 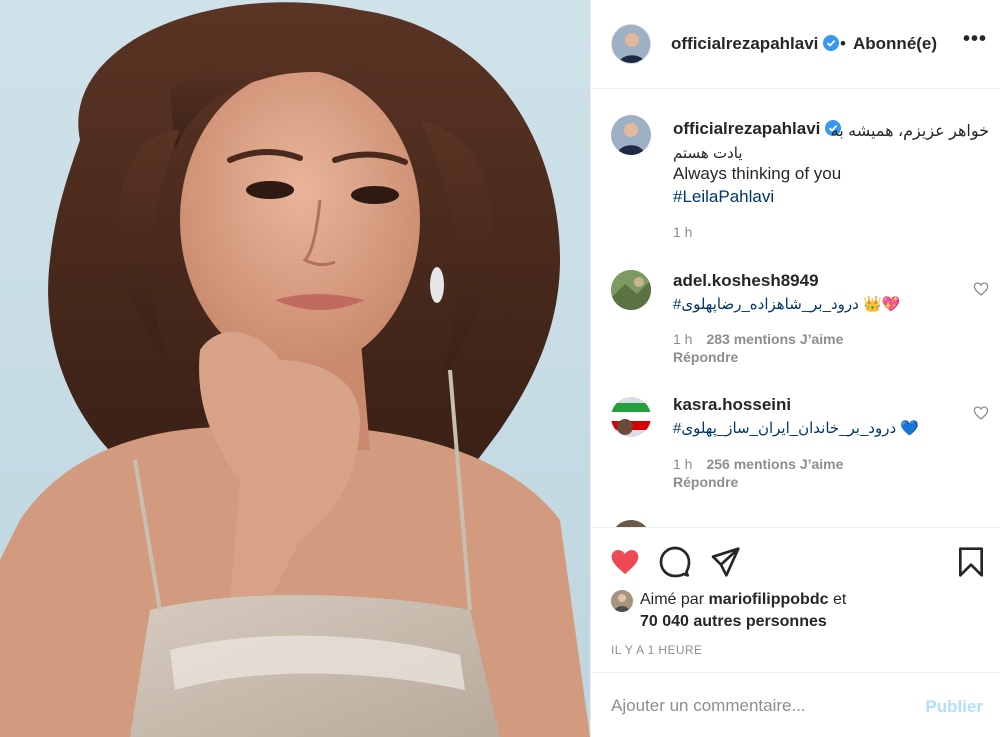 I want to click on caption-english: Always thinking of you, so click(x=757, y=173).